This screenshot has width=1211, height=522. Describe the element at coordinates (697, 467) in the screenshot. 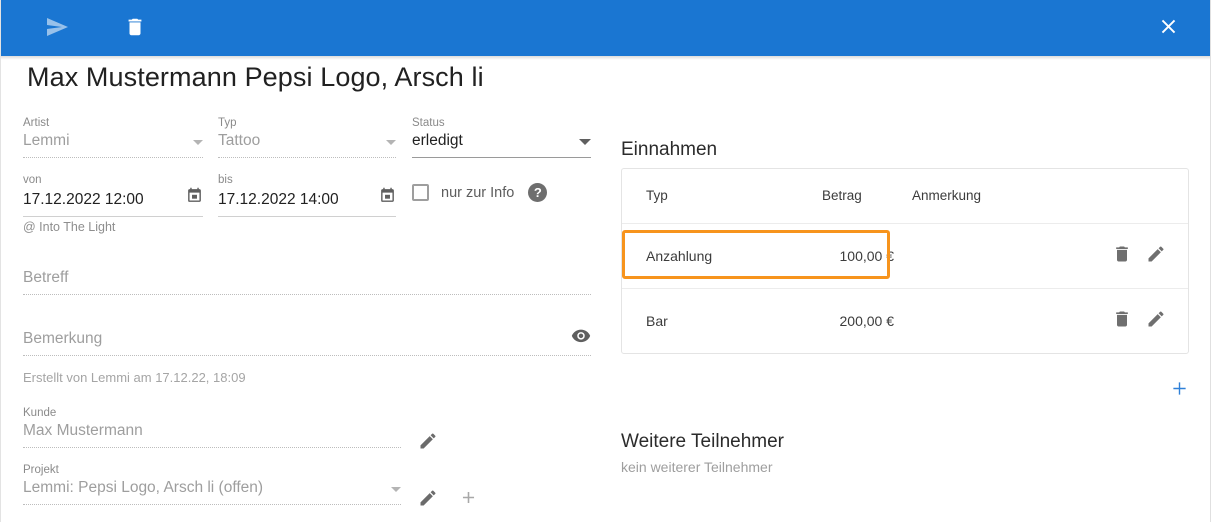

I see `teilnehmer-empty-text: kein weiterer Teilnehmer` at that location.